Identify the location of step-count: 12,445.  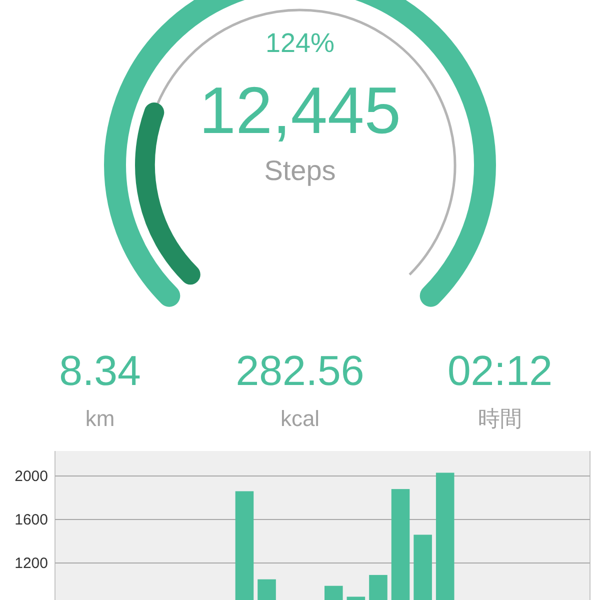
(300, 110).